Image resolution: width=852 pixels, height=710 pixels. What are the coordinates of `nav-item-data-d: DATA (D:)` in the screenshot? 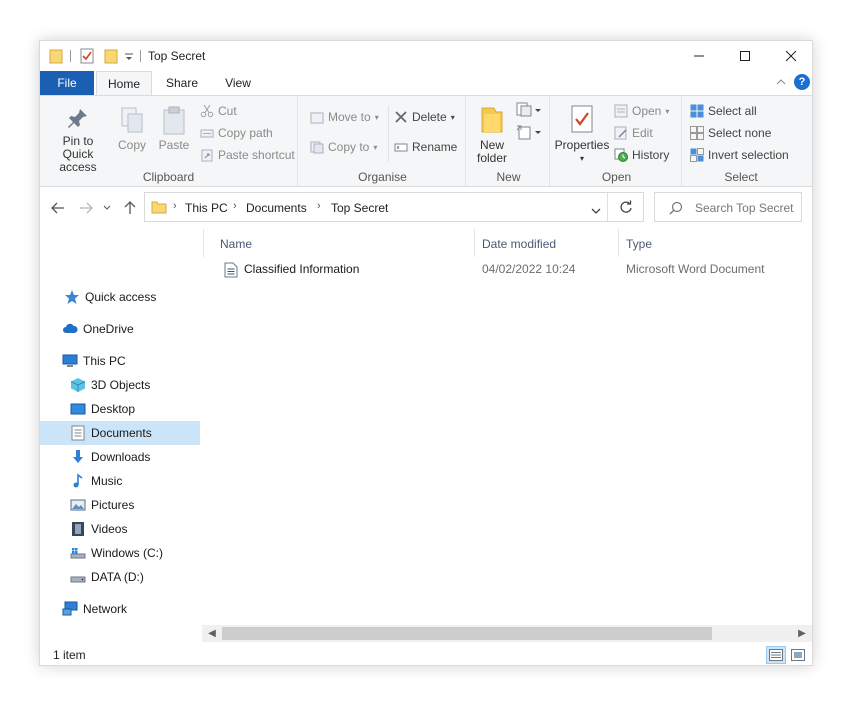 It's located at (120, 577).